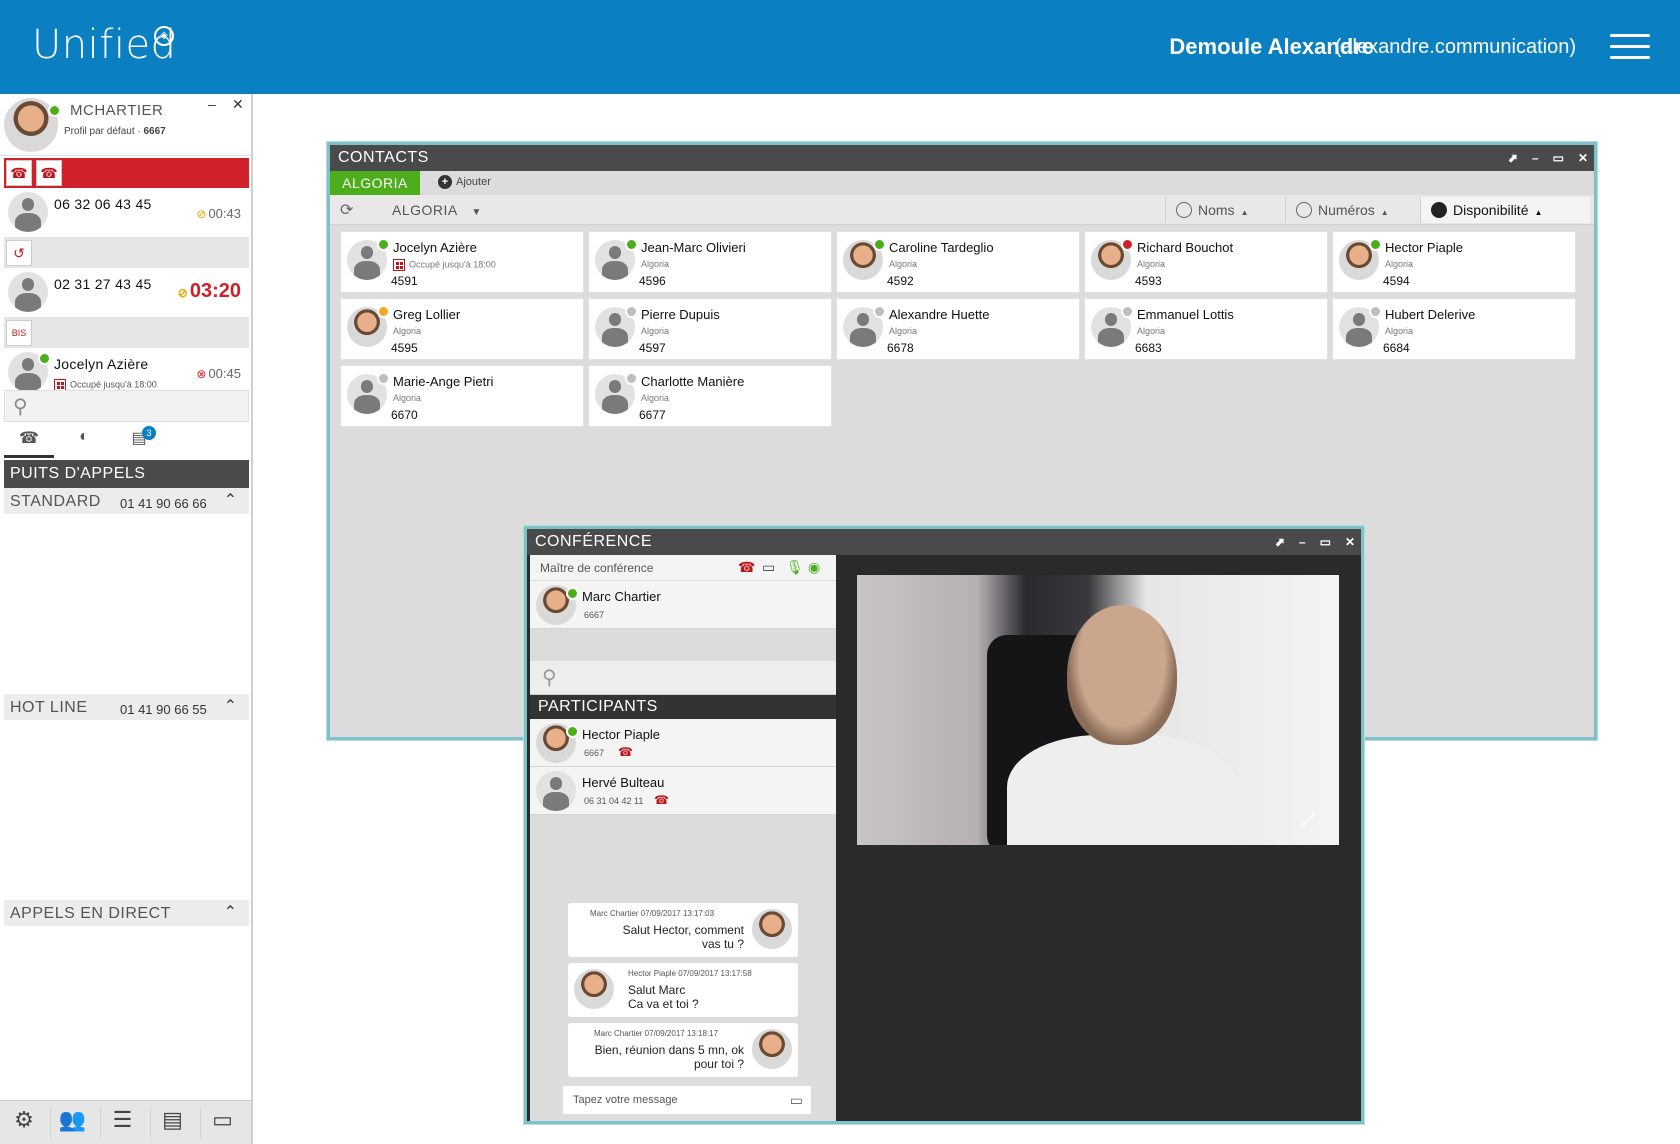 This screenshot has height=1144, width=1680. What do you see at coordinates (103, 204) in the screenshot?
I see `call-number: 06 32 06 43 45` at bounding box center [103, 204].